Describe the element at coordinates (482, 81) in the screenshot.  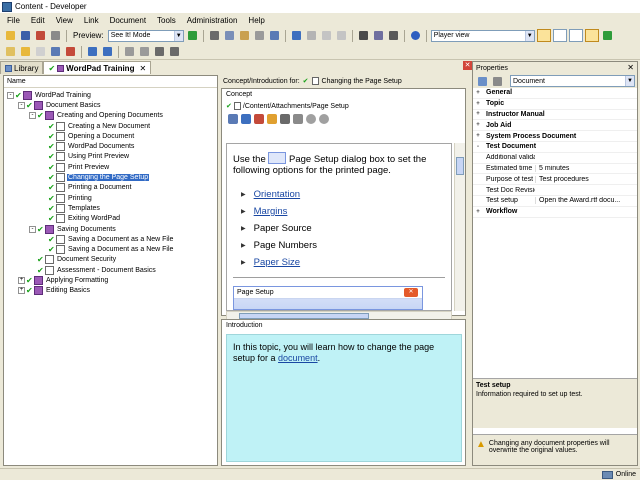
I see `categorized-icon` at that location.